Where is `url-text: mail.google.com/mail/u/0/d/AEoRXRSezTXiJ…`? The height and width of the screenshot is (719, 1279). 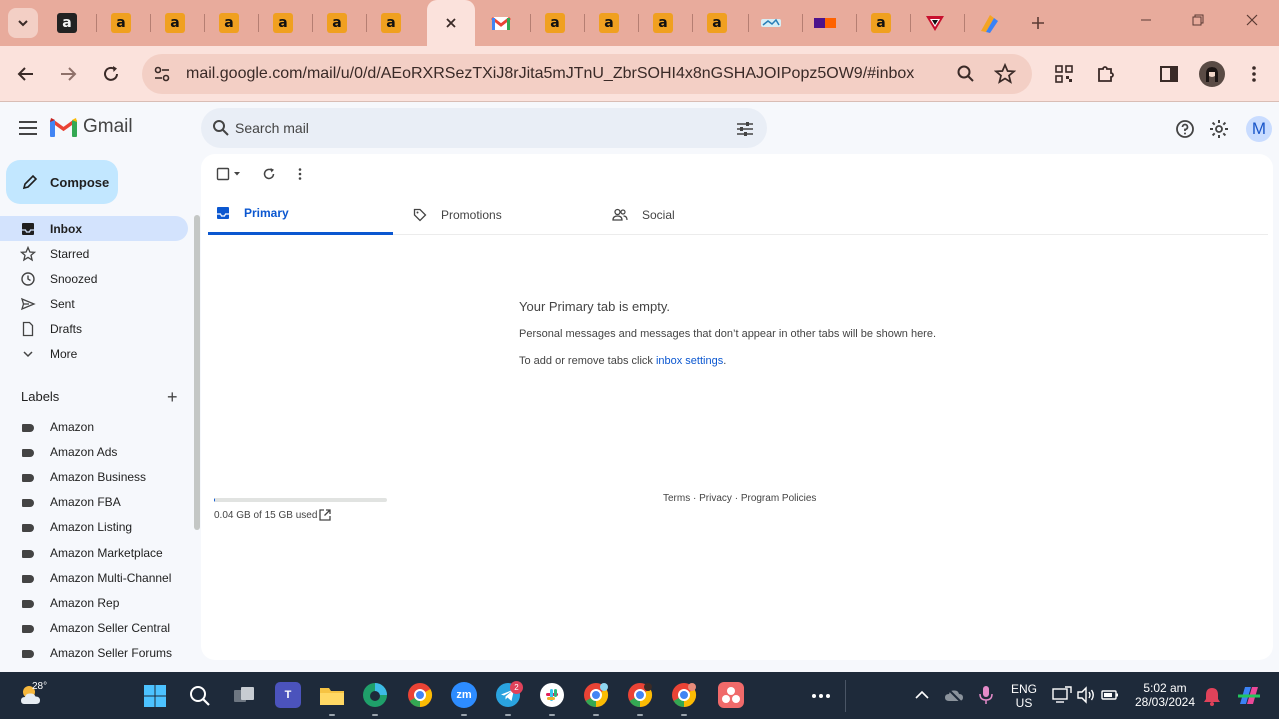 url-text: mail.google.com/mail/u/0/d/AEoRXRSezTXiJ… is located at coordinates (550, 74).